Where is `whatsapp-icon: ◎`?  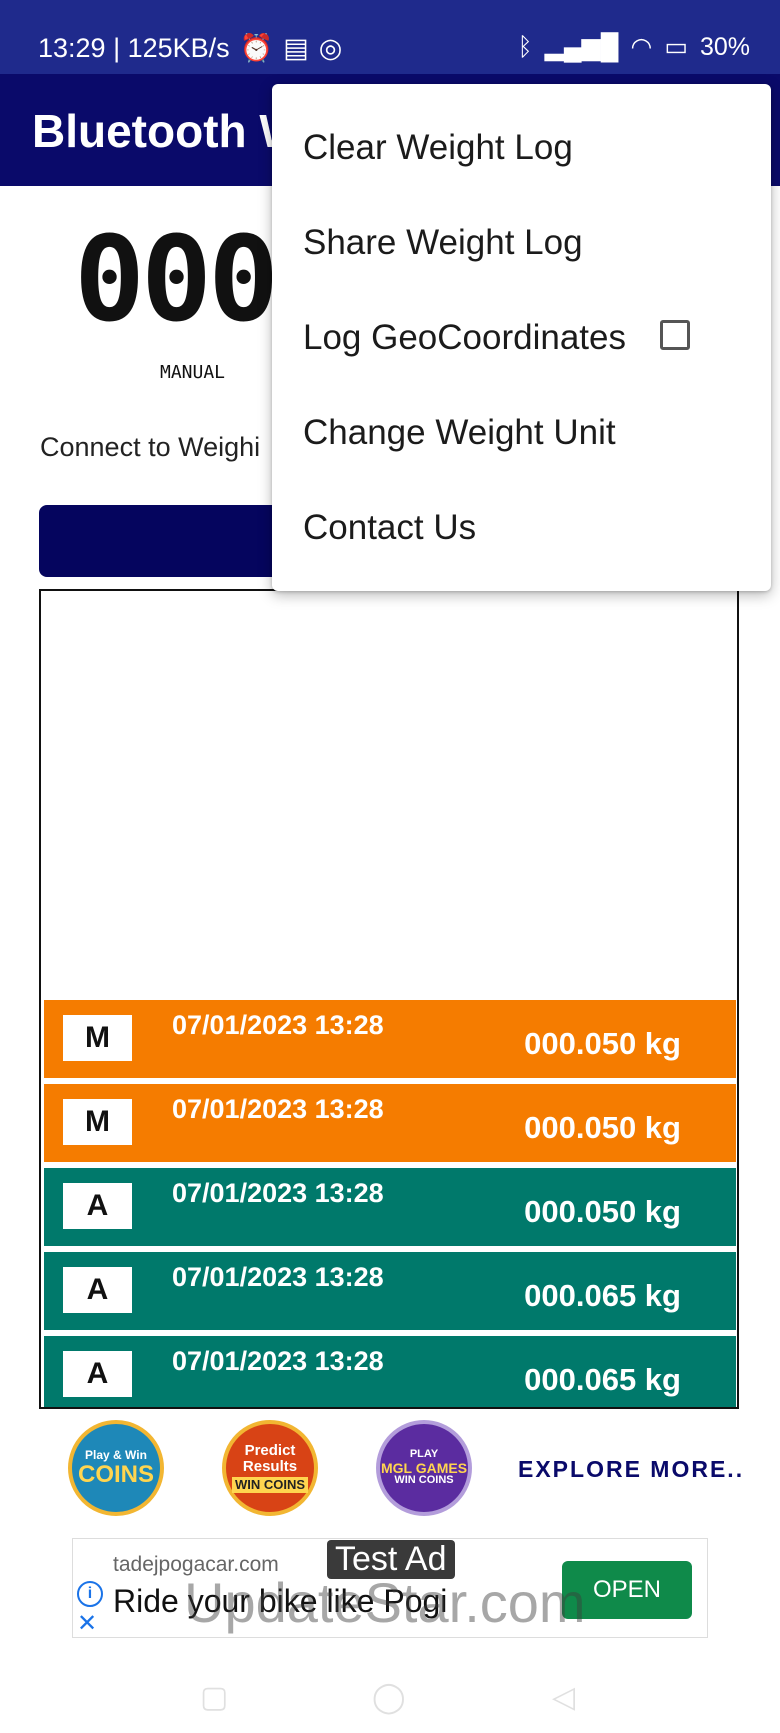
whatsapp-icon: ◎ is located at coordinates (330, 47).